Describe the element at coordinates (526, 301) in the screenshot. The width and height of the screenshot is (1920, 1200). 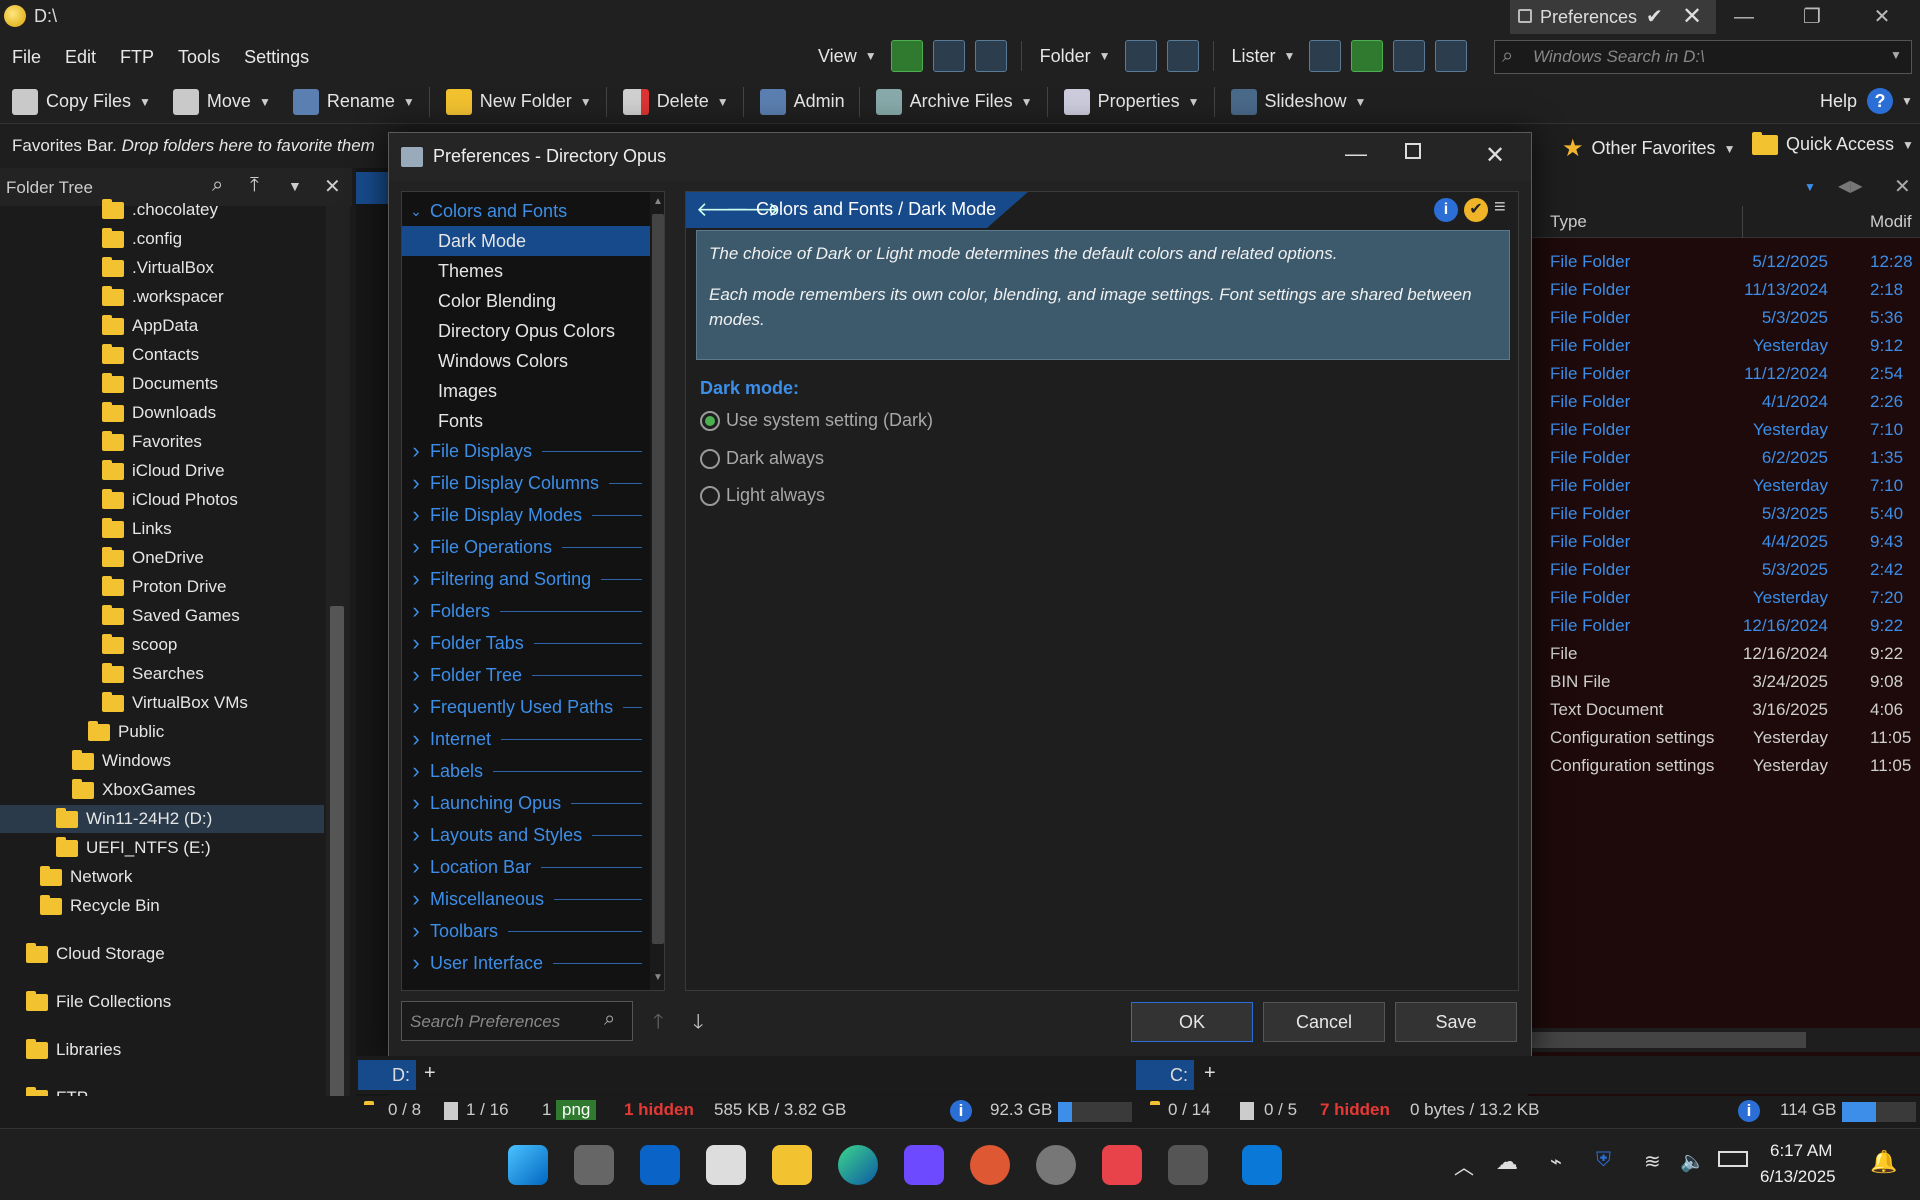
I see `nav-item: Color Blending` at that location.